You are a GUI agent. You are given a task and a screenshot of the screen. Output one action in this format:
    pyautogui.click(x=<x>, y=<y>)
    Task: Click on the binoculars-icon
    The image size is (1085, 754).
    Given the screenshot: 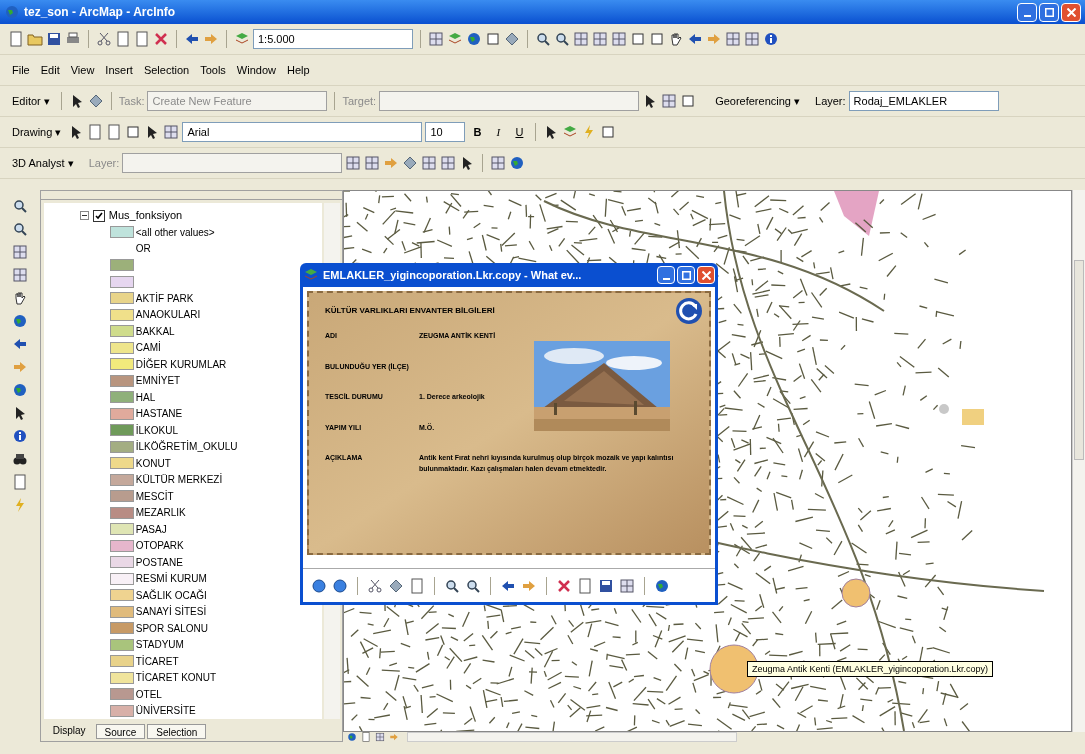 What is the action you would take?
    pyautogui.click(x=19, y=459)
    